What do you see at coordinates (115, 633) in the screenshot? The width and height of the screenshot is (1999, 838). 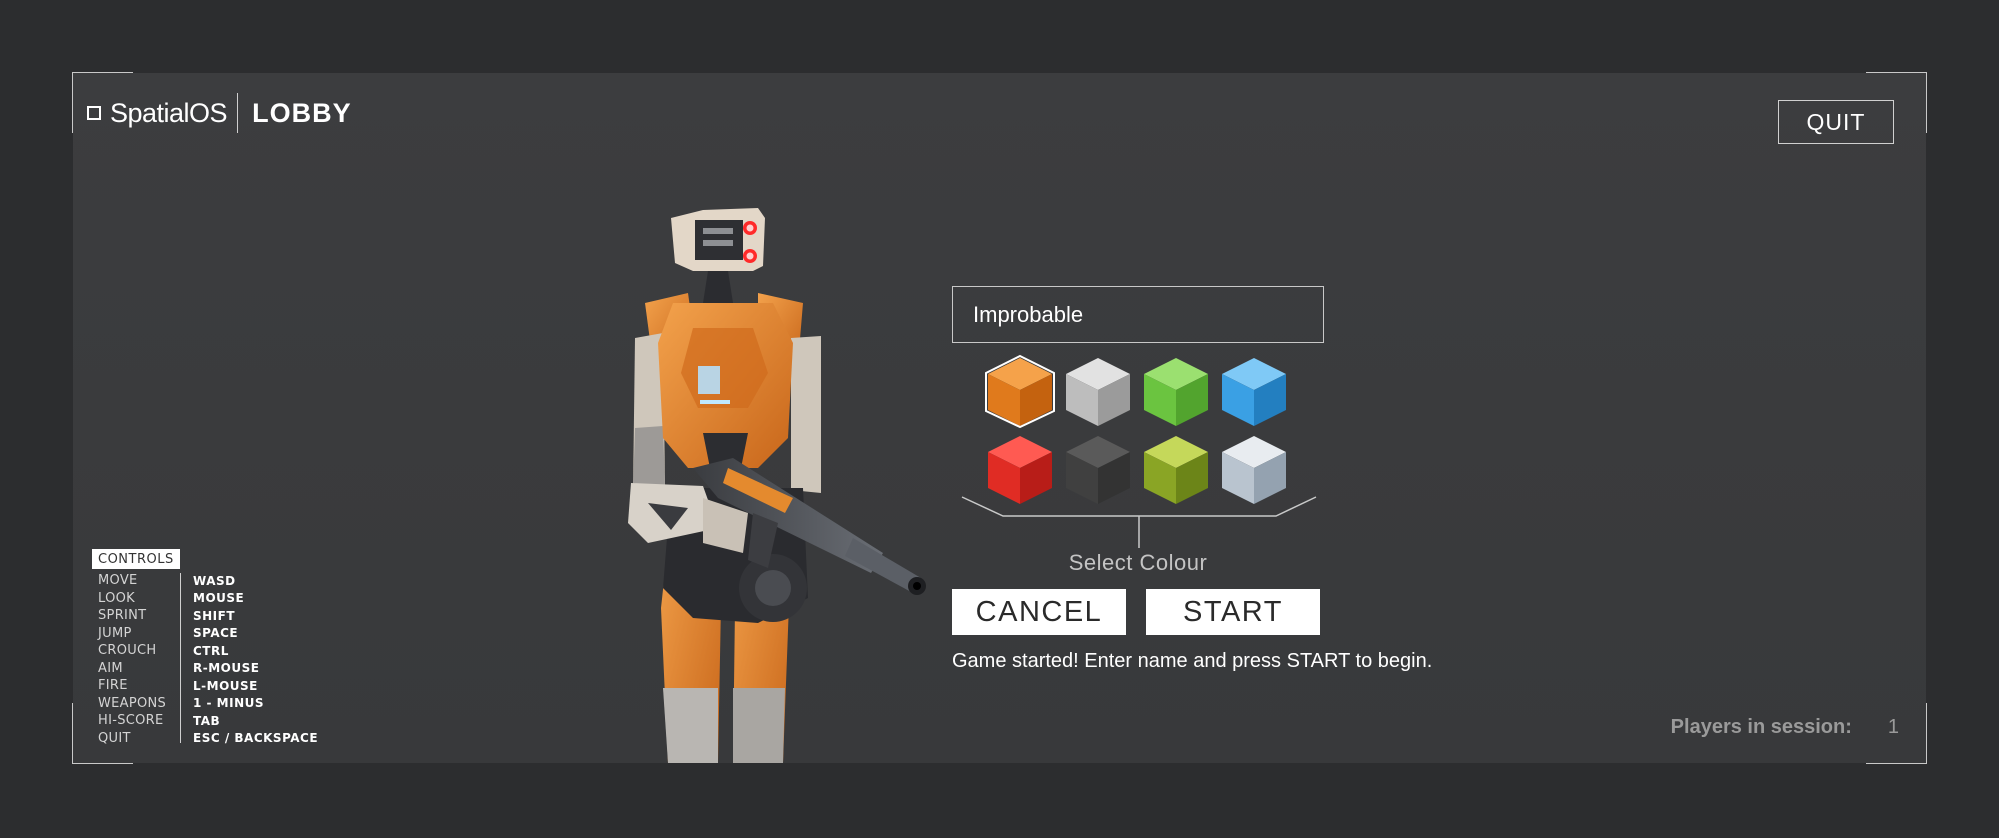 I see `control-action: JUMP` at bounding box center [115, 633].